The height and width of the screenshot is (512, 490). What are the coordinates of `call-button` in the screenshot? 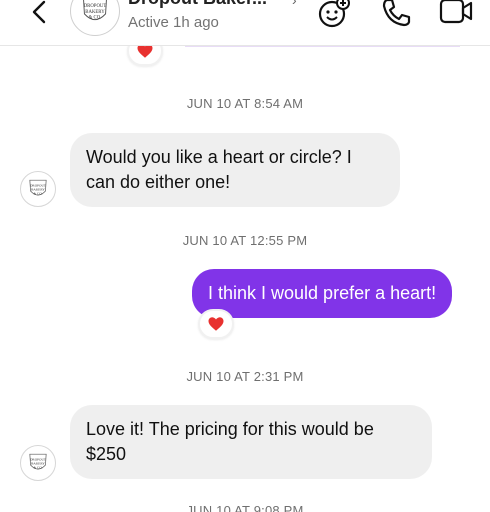 It's located at (396, 15).